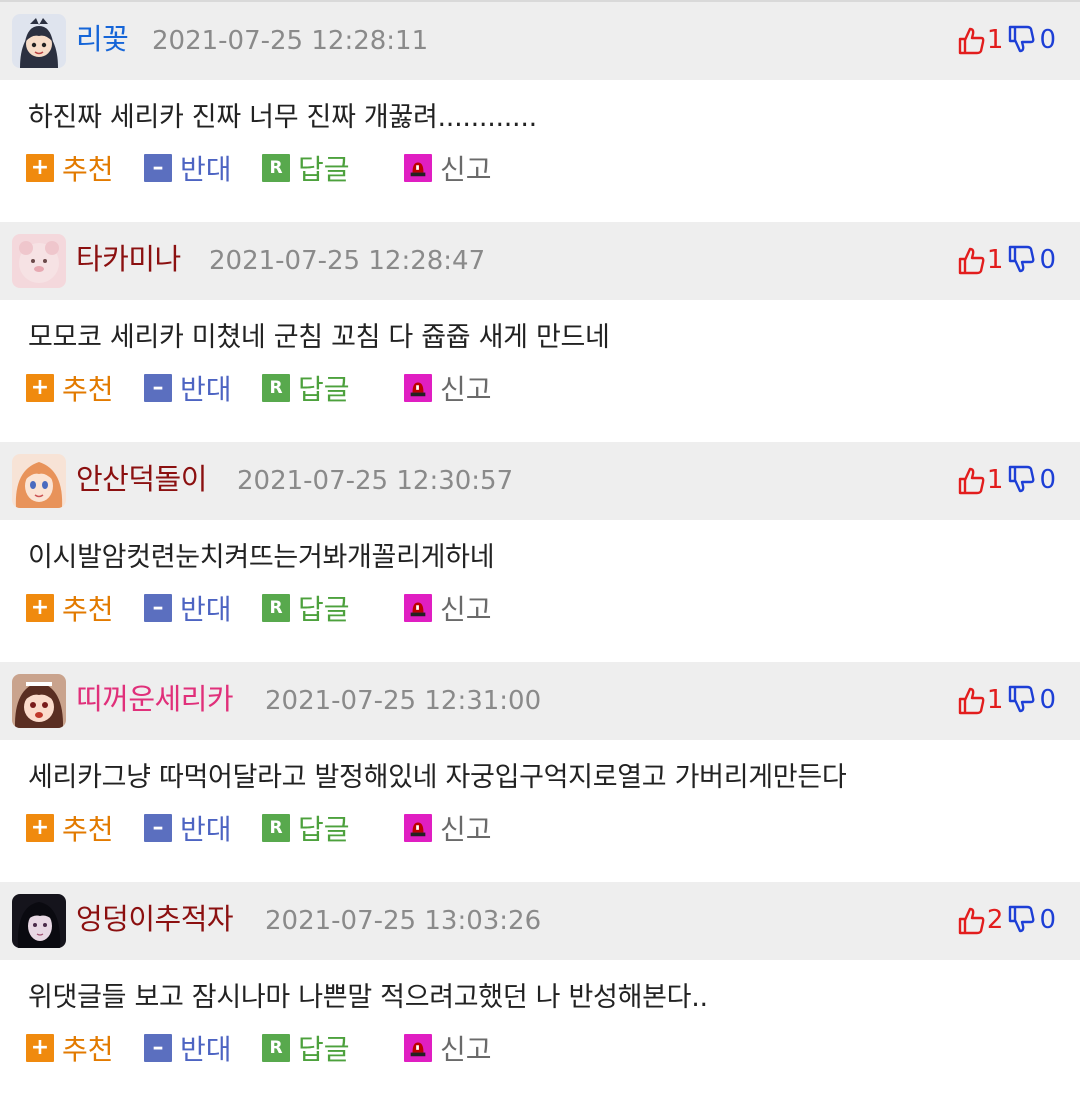  Describe the element at coordinates (540, 481) in the screenshot. I see `comment-header: 안산덕돌이 2021-07-25 12:30:57 1 0` at that location.